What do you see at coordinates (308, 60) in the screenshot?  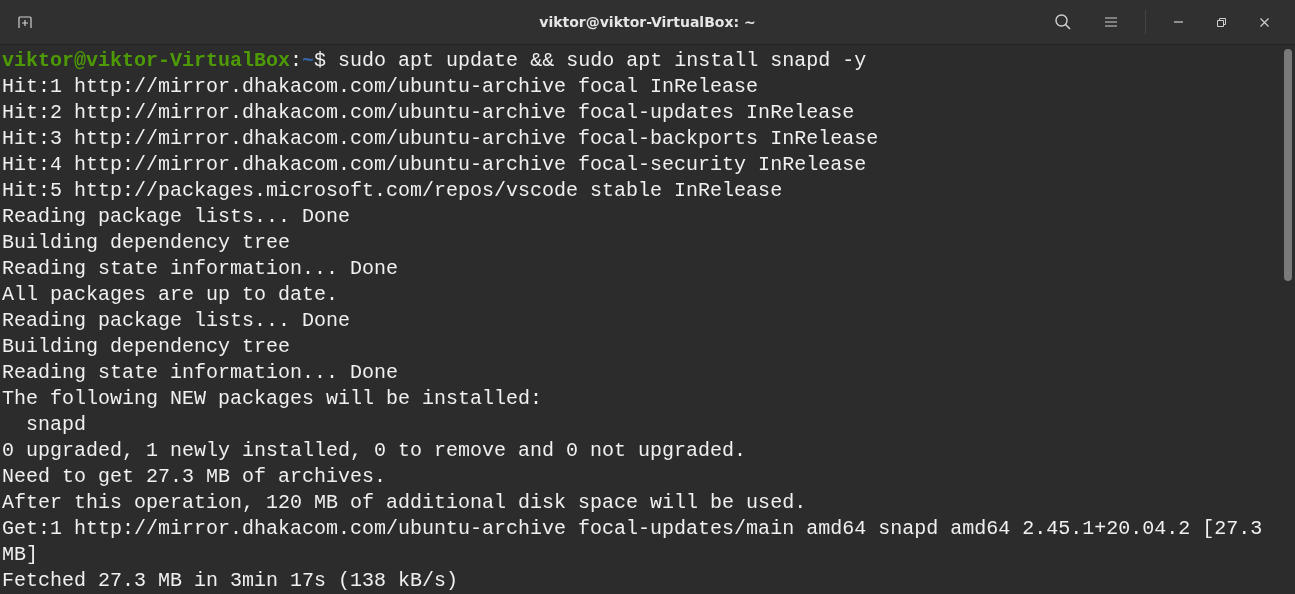 I see `prompt-path: ~` at bounding box center [308, 60].